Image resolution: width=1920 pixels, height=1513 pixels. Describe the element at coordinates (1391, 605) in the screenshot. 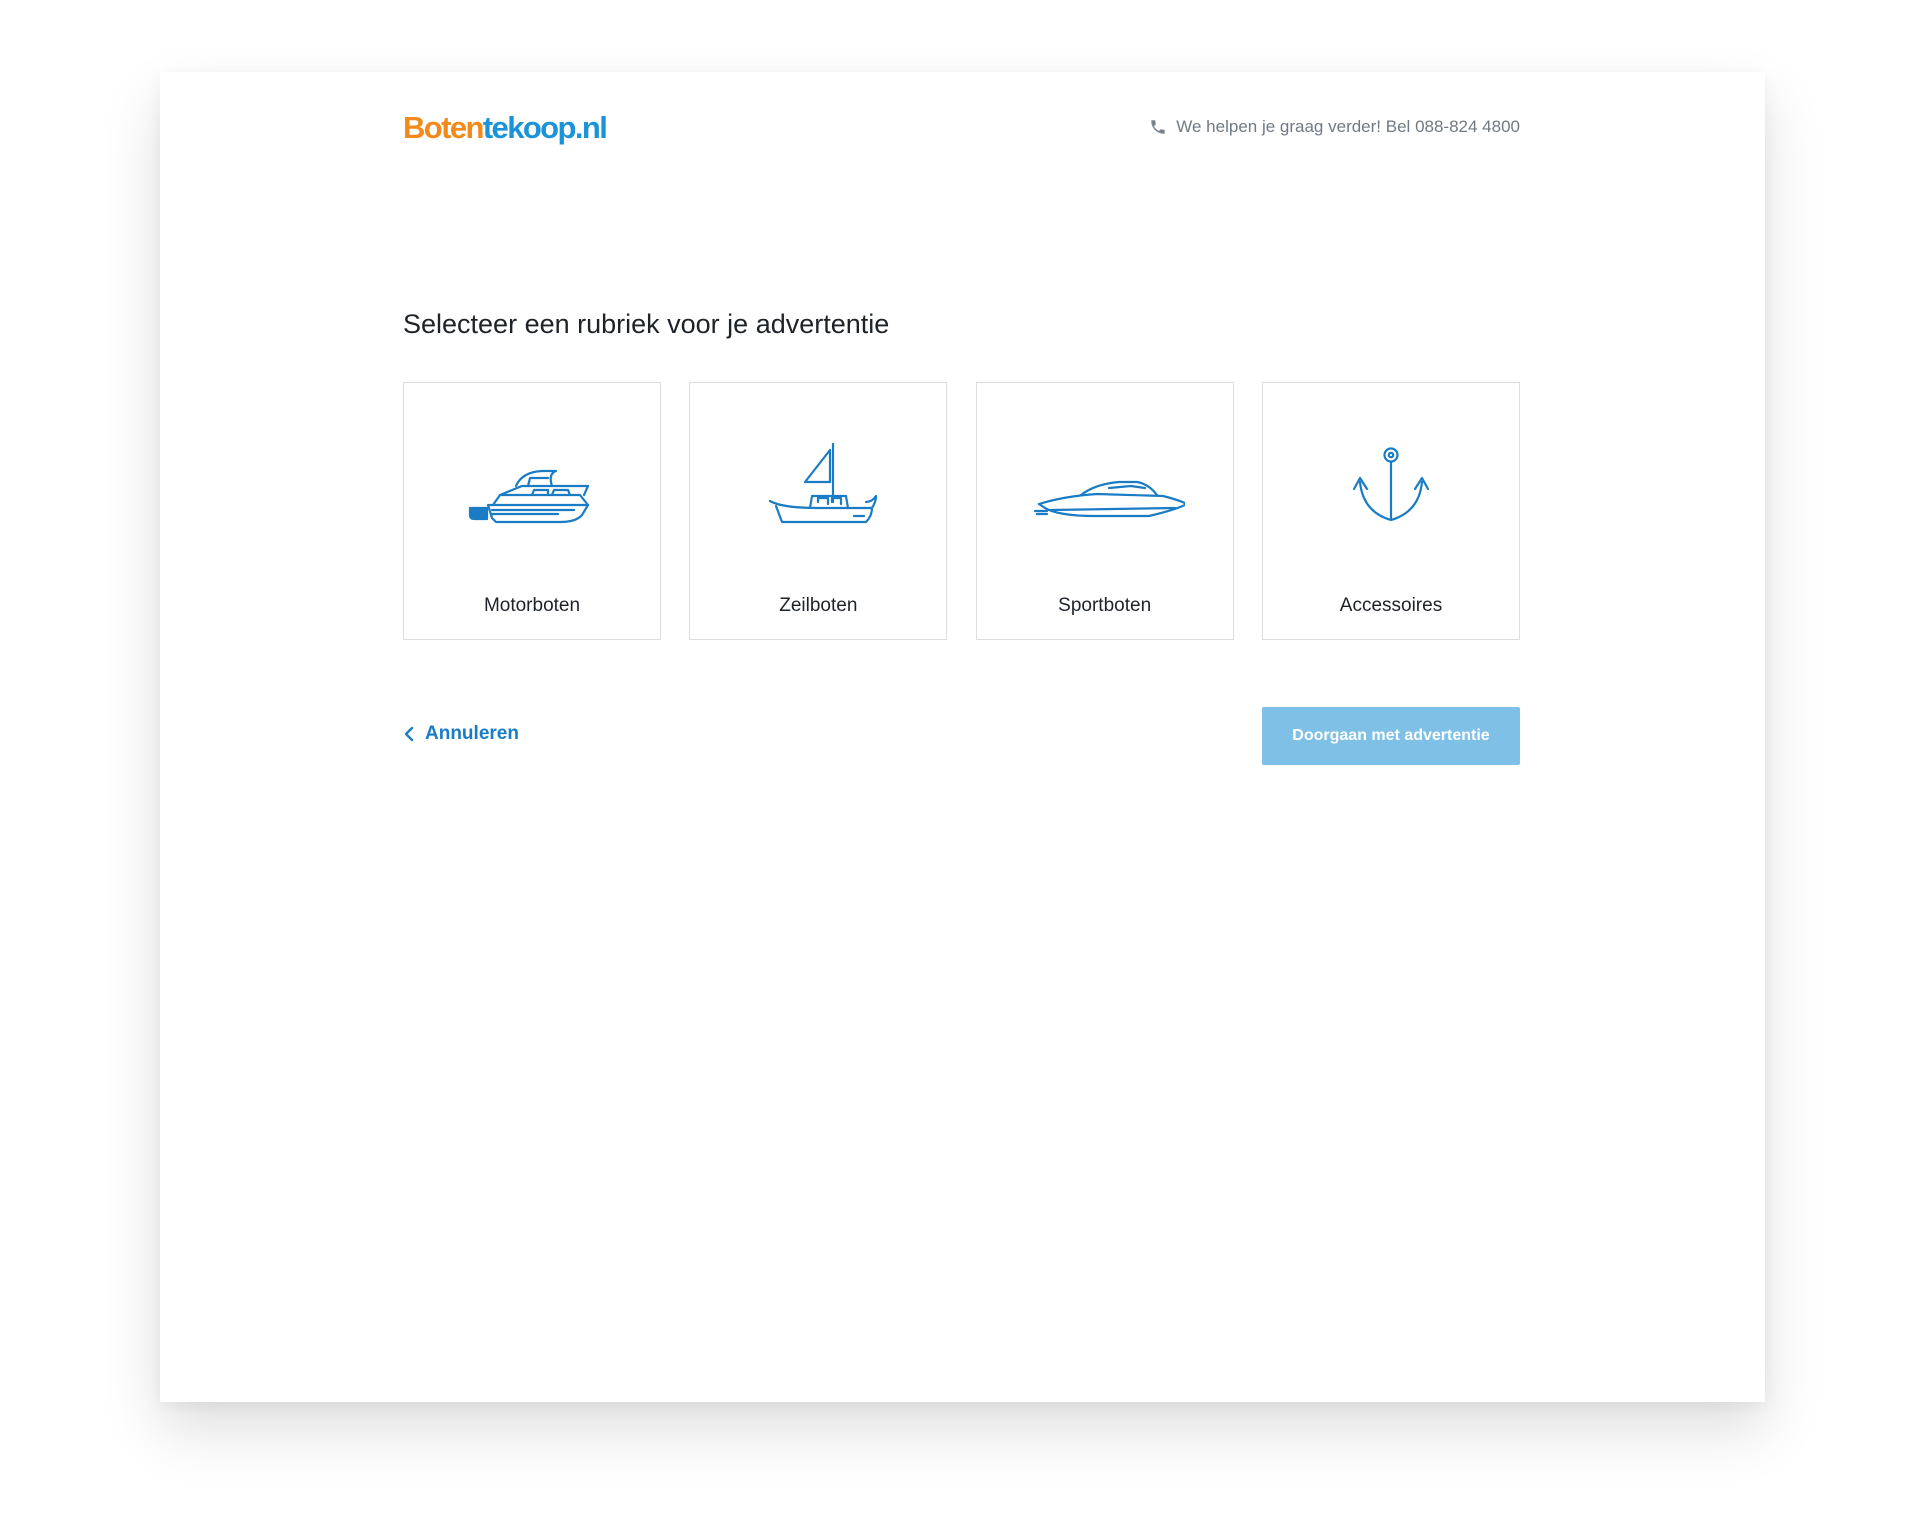

I see `category-label: Accessoires` at that location.